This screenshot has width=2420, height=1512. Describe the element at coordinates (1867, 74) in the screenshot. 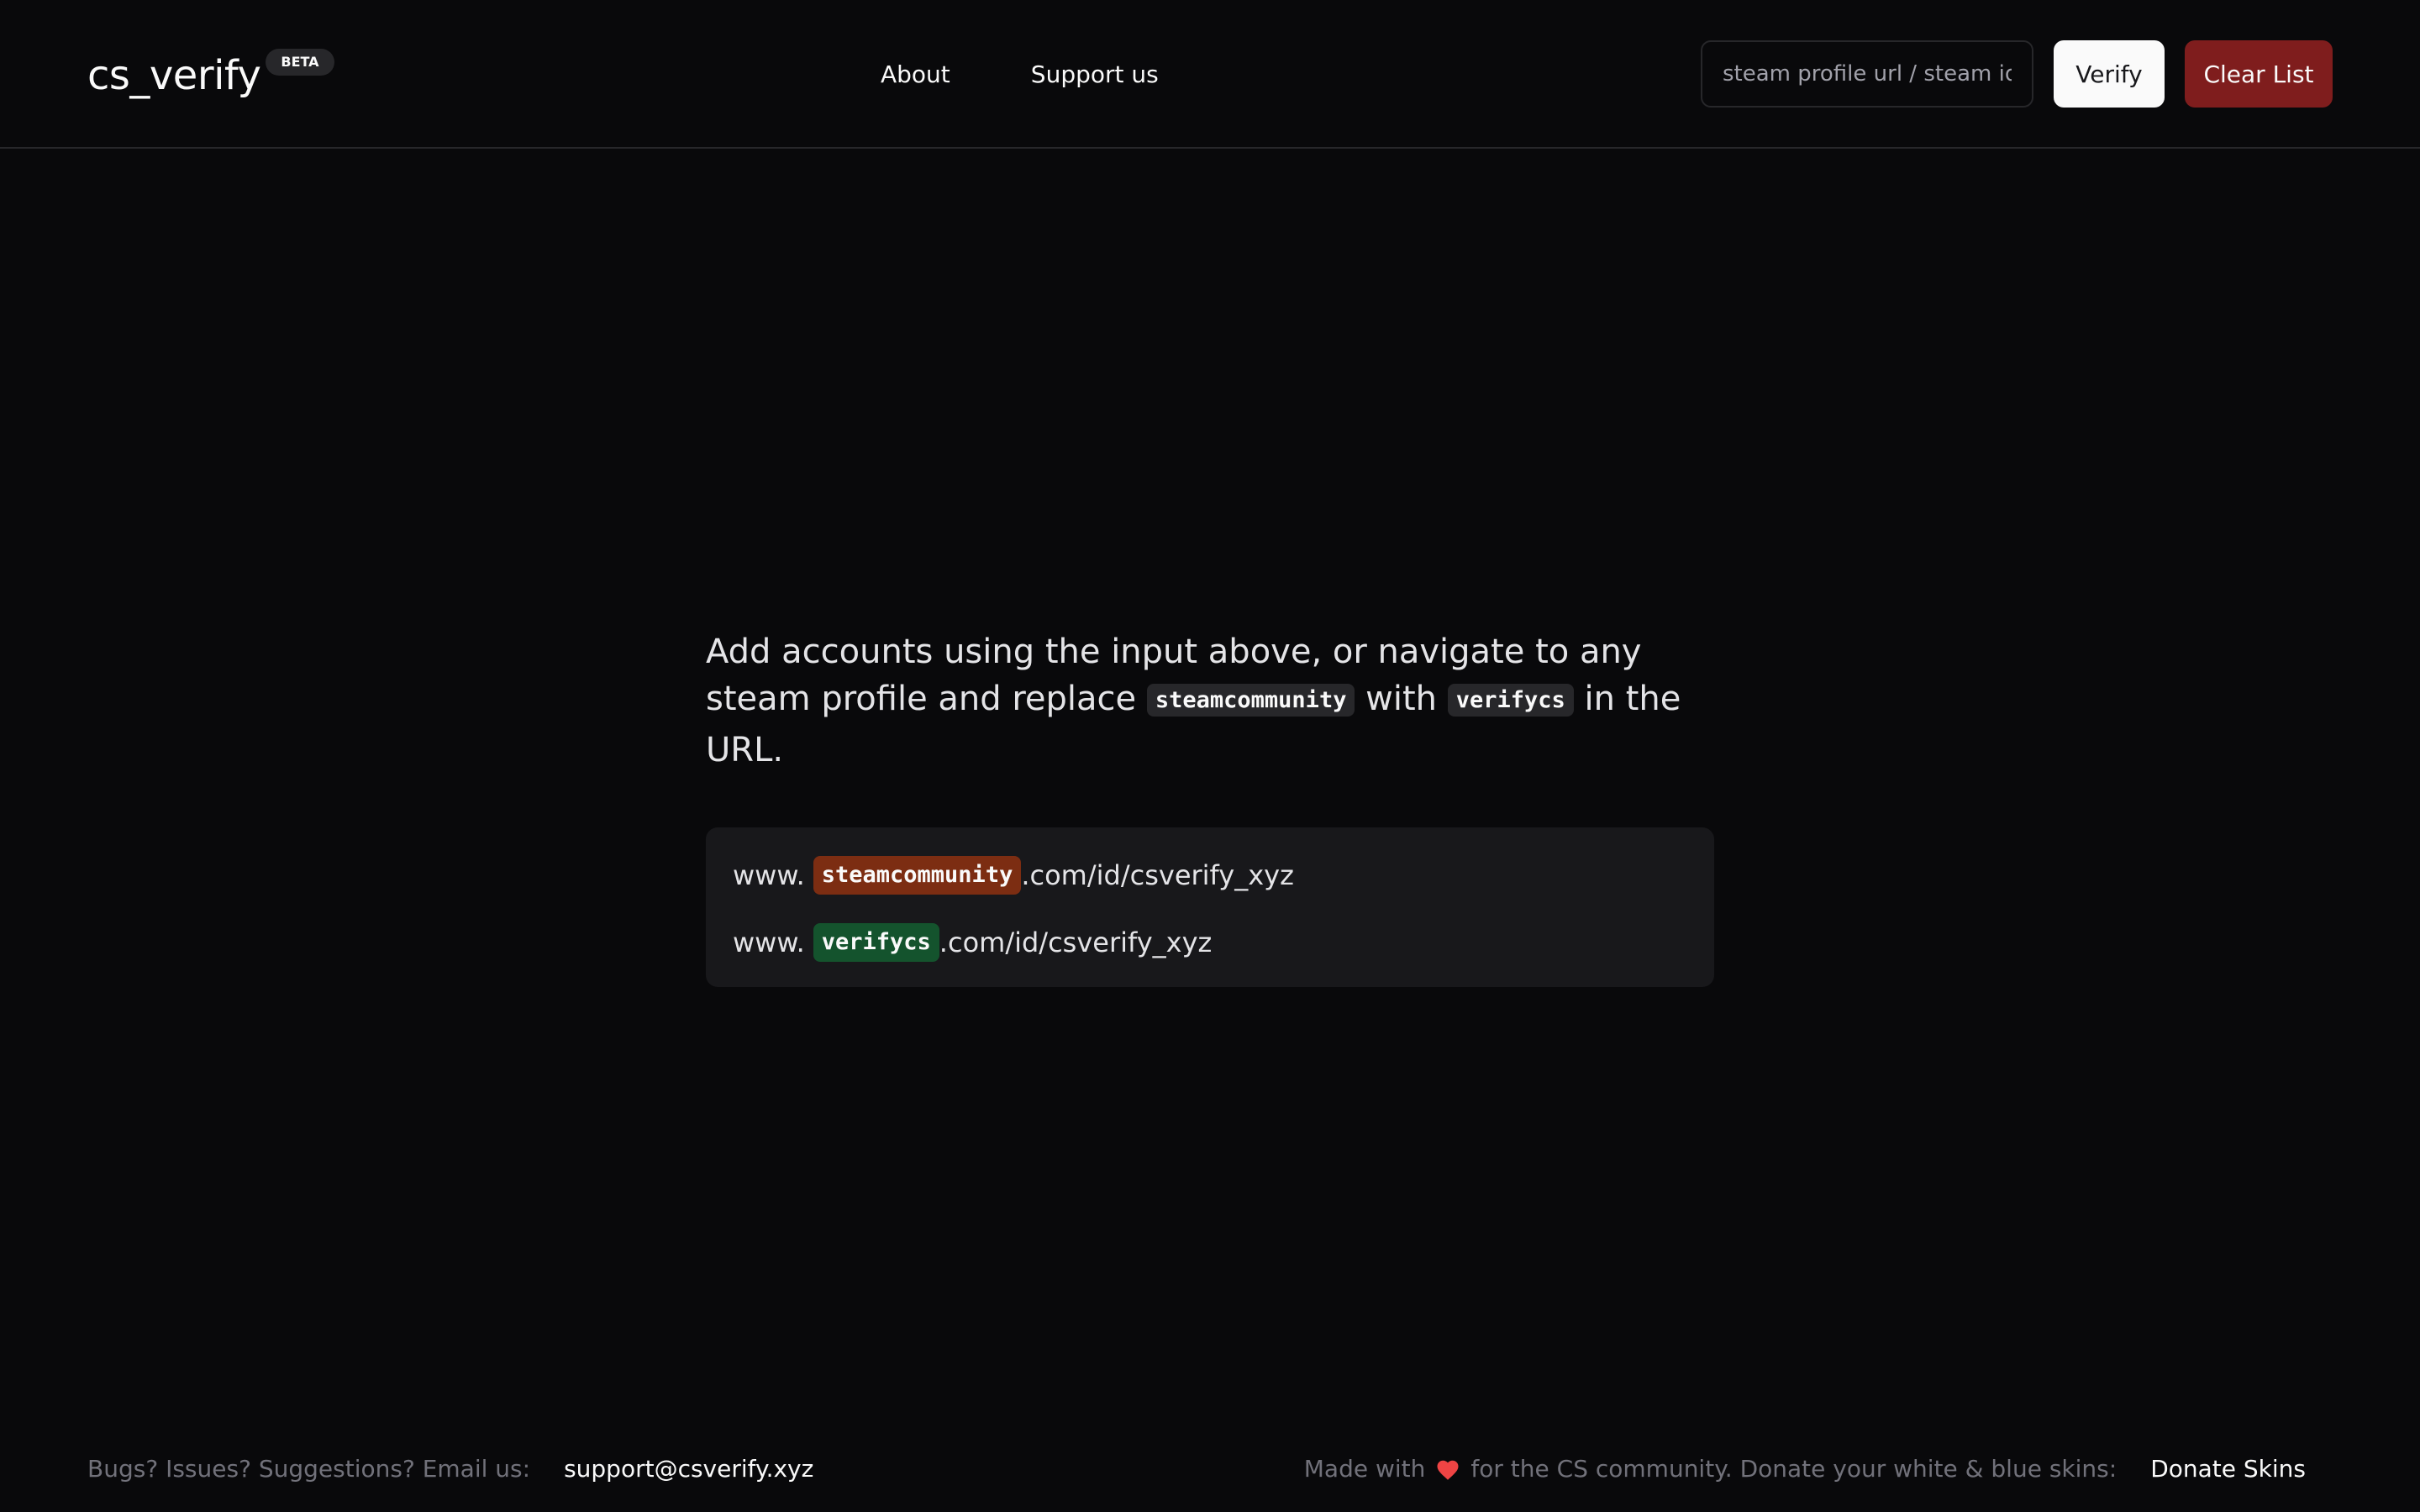

I see `steam-id-input` at that location.